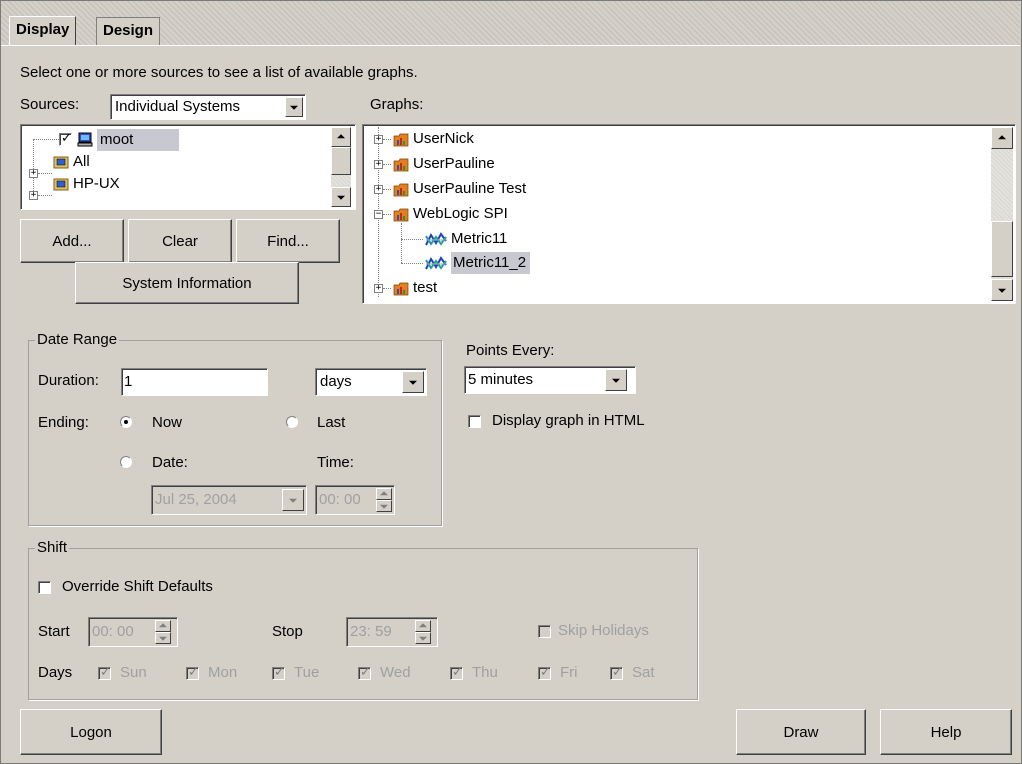 This screenshot has height=764, width=1022. What do you see at coordinates (371, 631) in the screenshot?
I see `stop-time-value: 23: 59` at bounding box center [371, 631].